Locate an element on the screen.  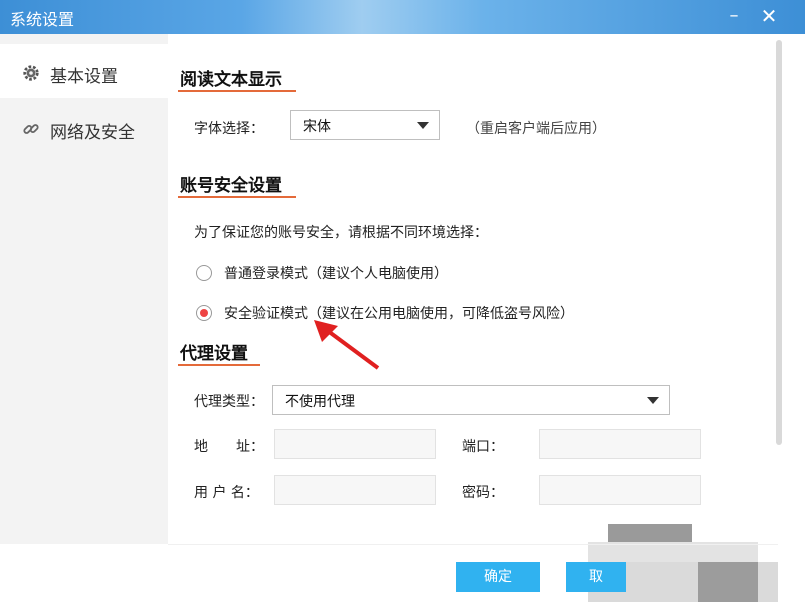
cancel-button: 取 is located at coordinates (596, 577).